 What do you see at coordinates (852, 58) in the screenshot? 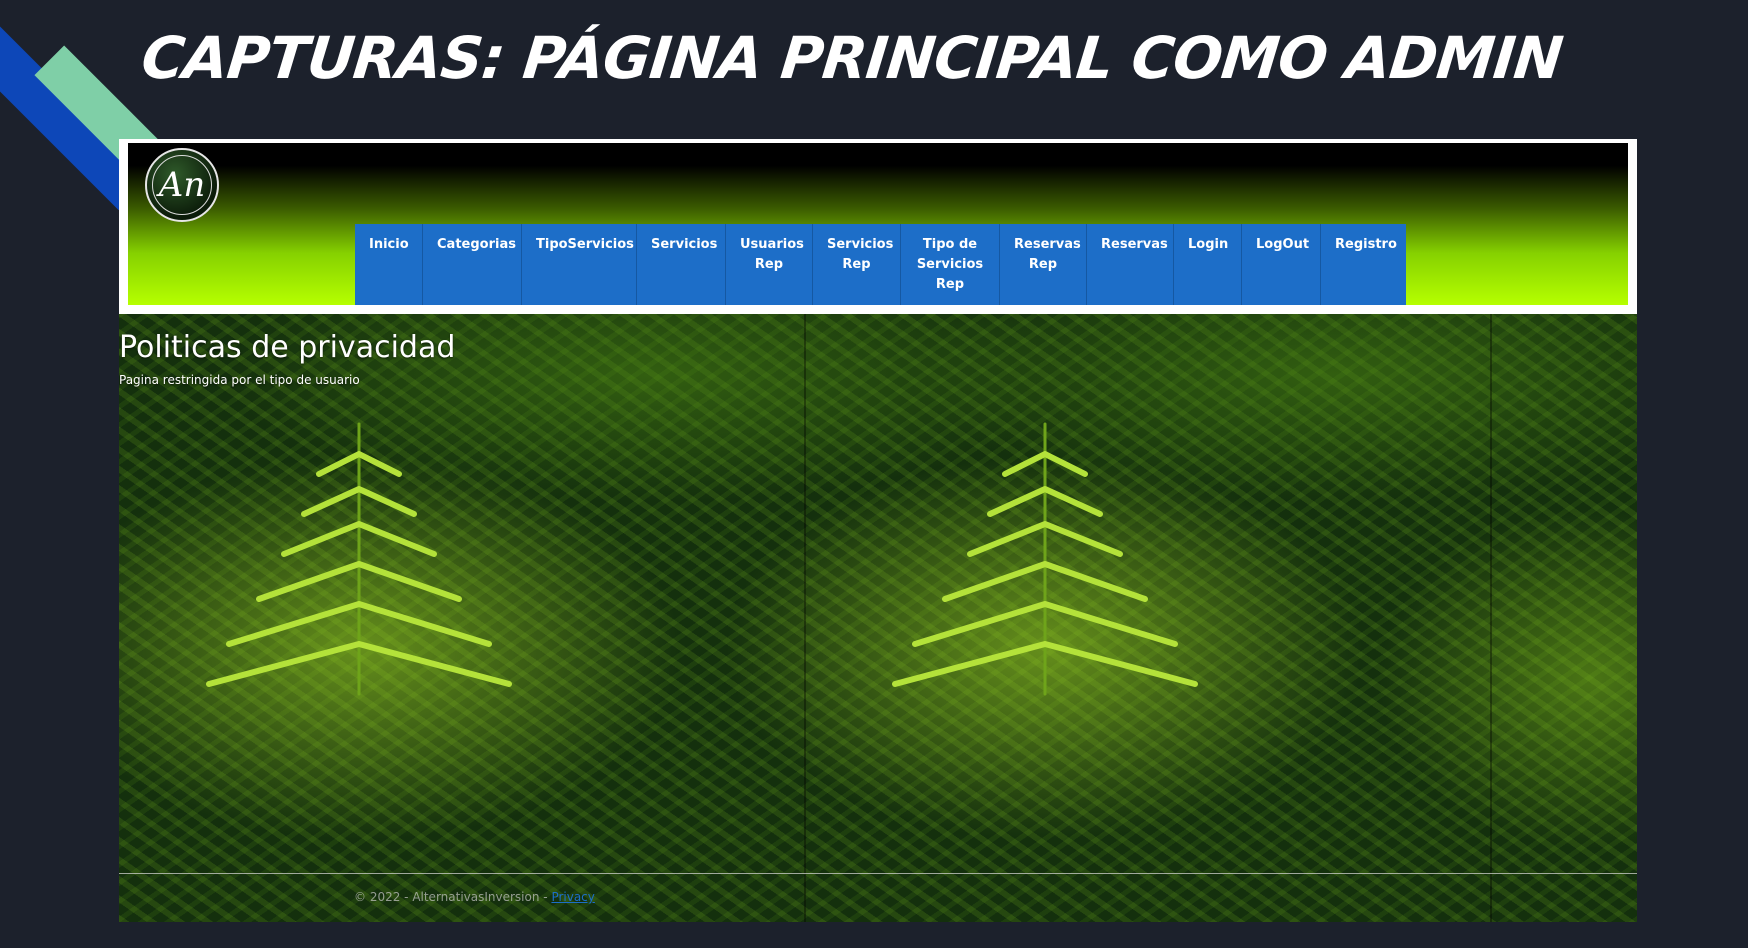
I see `slide-title: CAPTURAS: PÁGINA PRINCIPAL COMO ADMIN` at bounding box center [852, 58].